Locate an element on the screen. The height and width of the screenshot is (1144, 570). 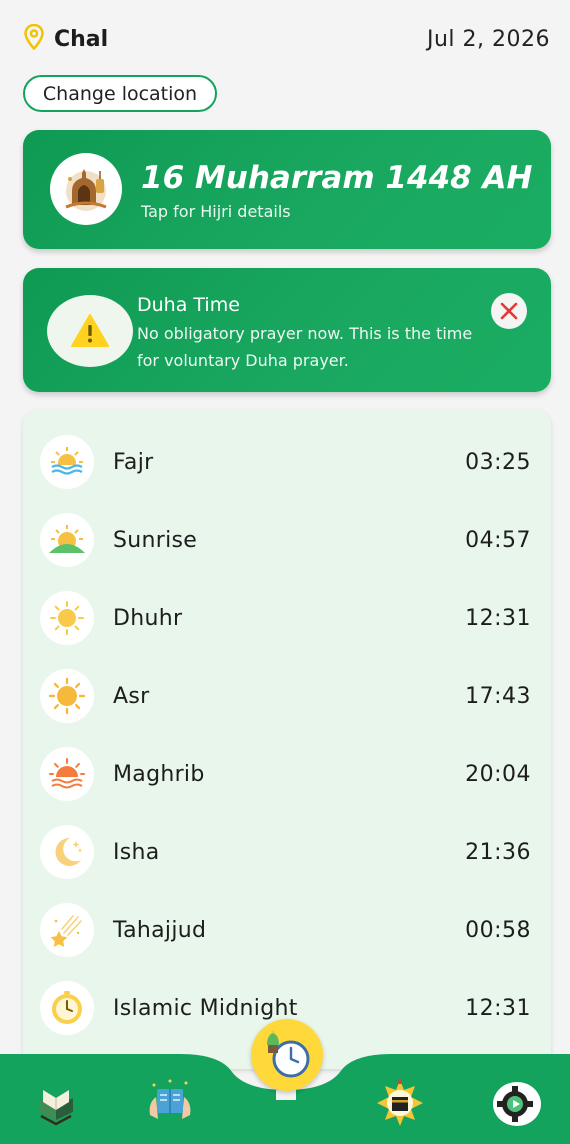
hijri-subtitle: Tap for Hijri details is located at coordinates (216, 211).